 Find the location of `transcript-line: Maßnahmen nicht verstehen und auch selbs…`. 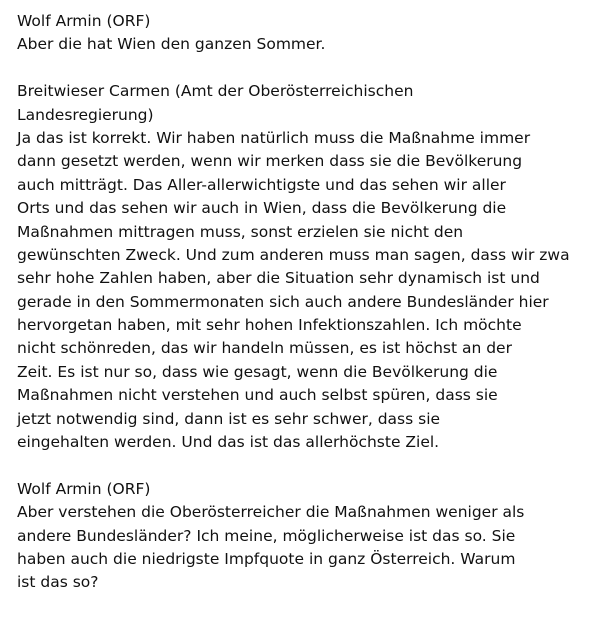

transcript-line: Maßnahmen nicht verstehen und auch selbs… is located at coordinates (257, 395).